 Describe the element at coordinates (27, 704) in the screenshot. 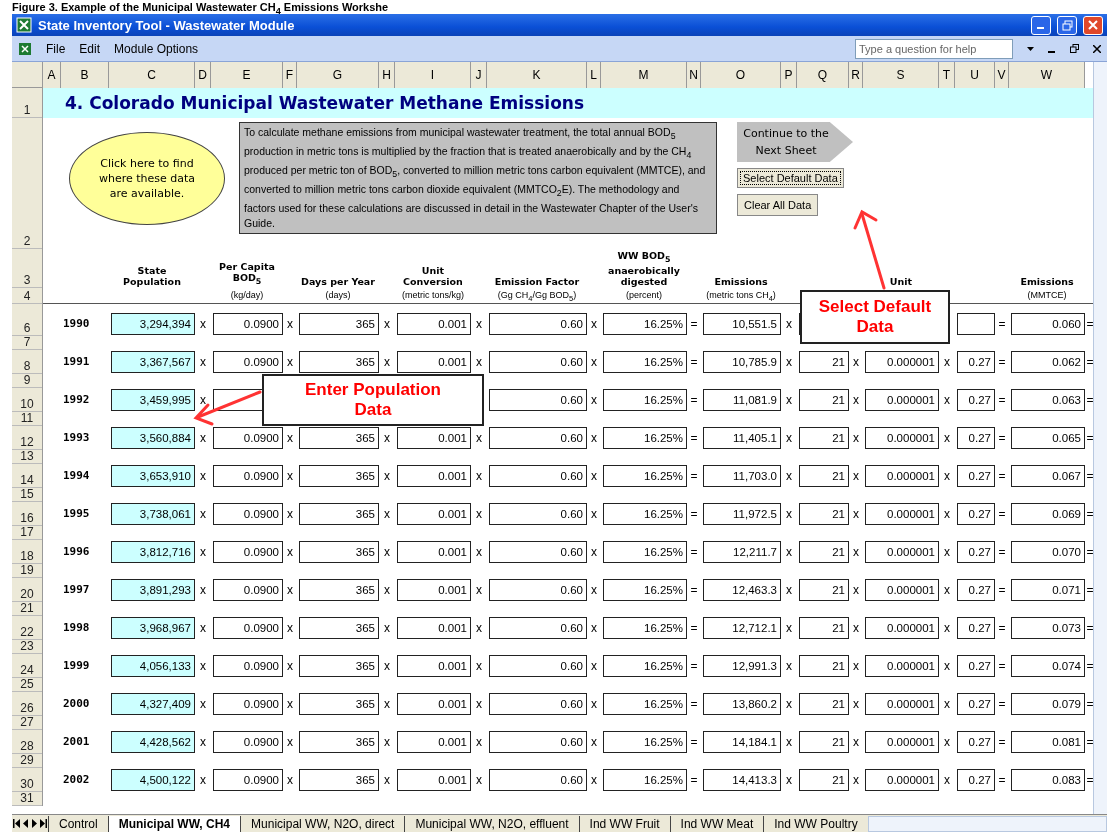

I see `row-header: 26` at that location.